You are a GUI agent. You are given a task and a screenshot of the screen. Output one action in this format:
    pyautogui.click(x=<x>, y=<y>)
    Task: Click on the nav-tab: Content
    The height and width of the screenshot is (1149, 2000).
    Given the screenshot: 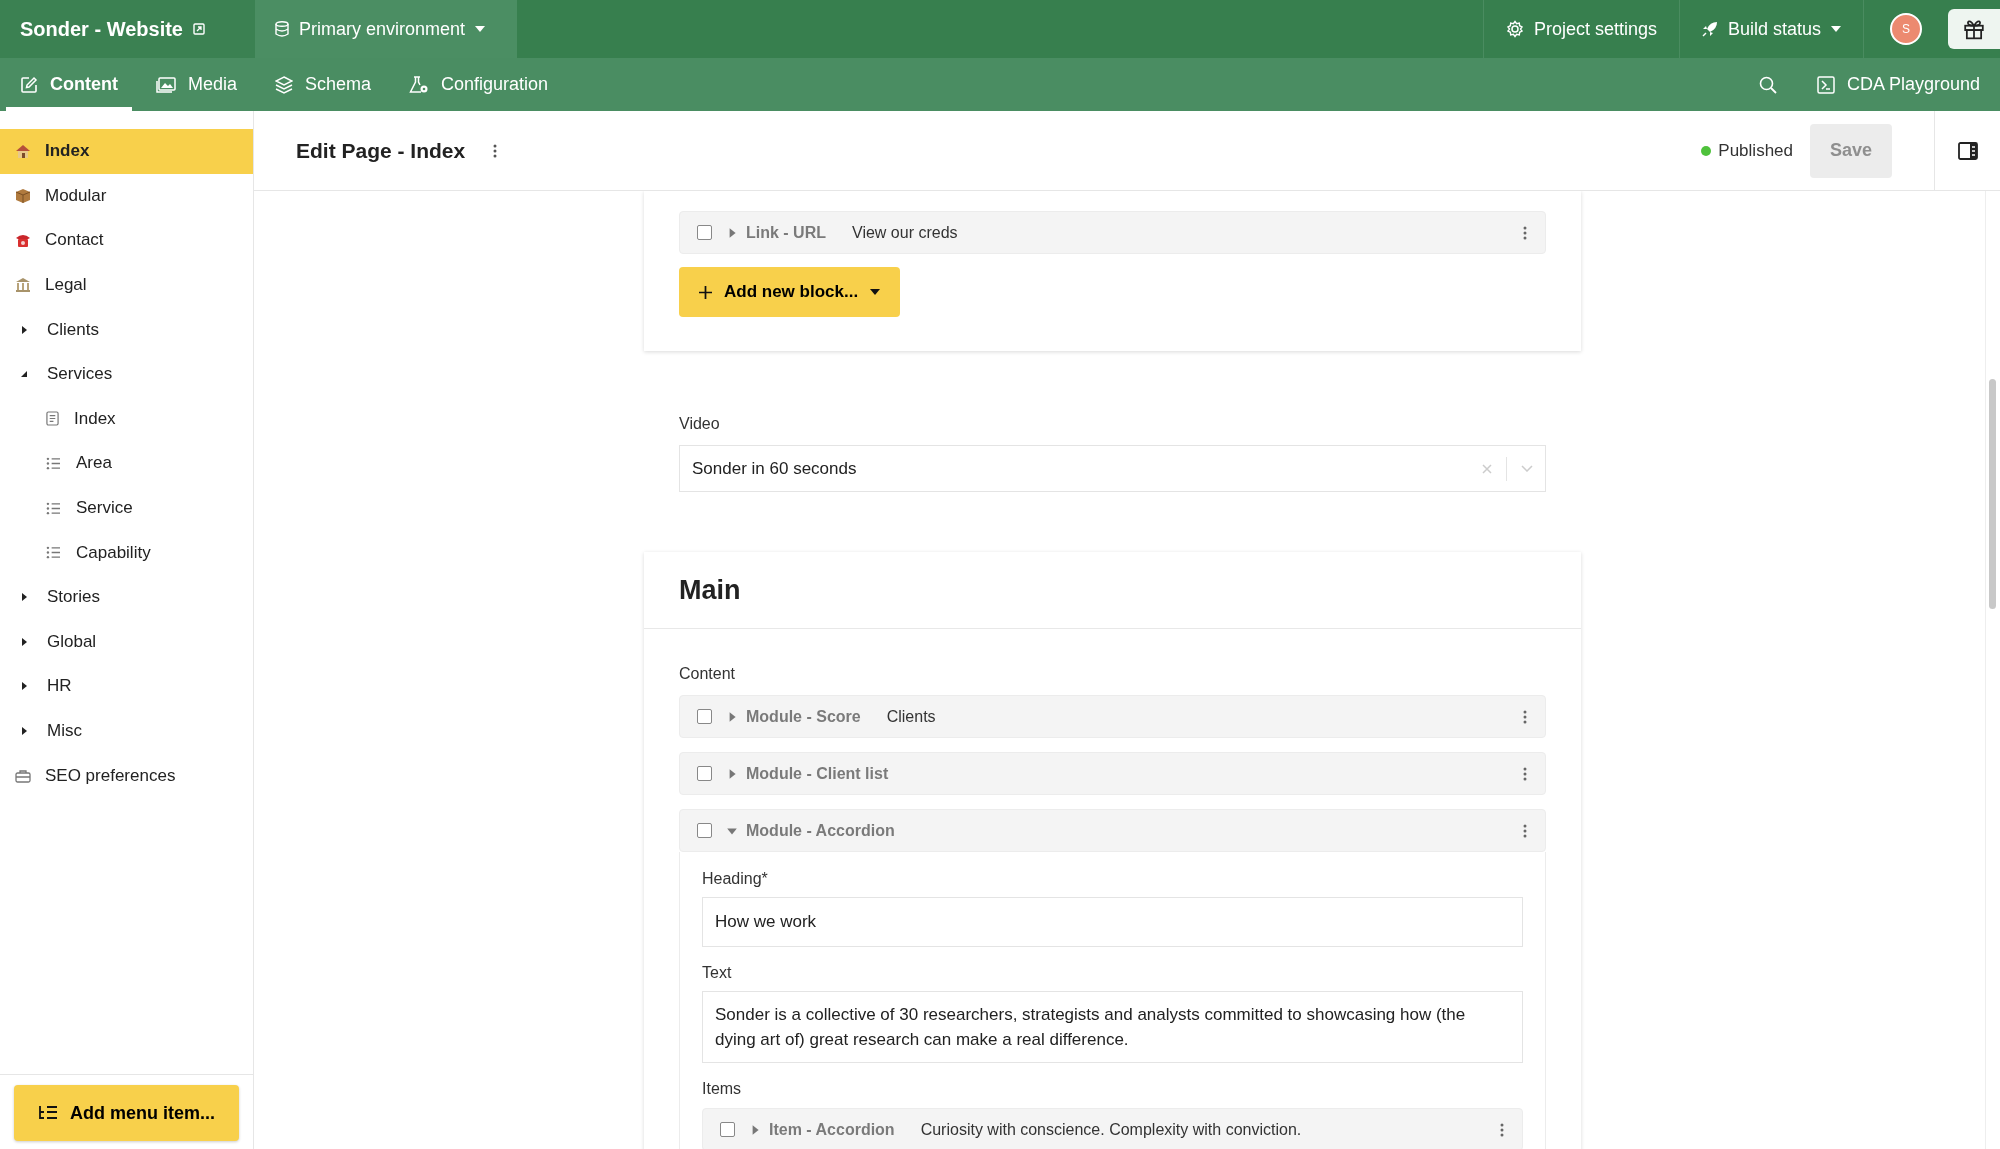 What is the action you would take?
    pyautogui.click(x=69, y=84)
    